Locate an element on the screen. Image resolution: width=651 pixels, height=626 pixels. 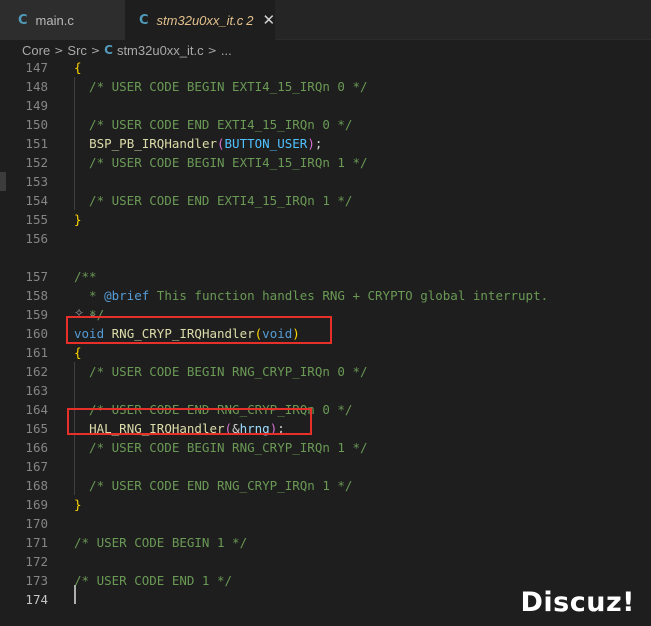
line-number: 152 is located at coordinates (36, 162).